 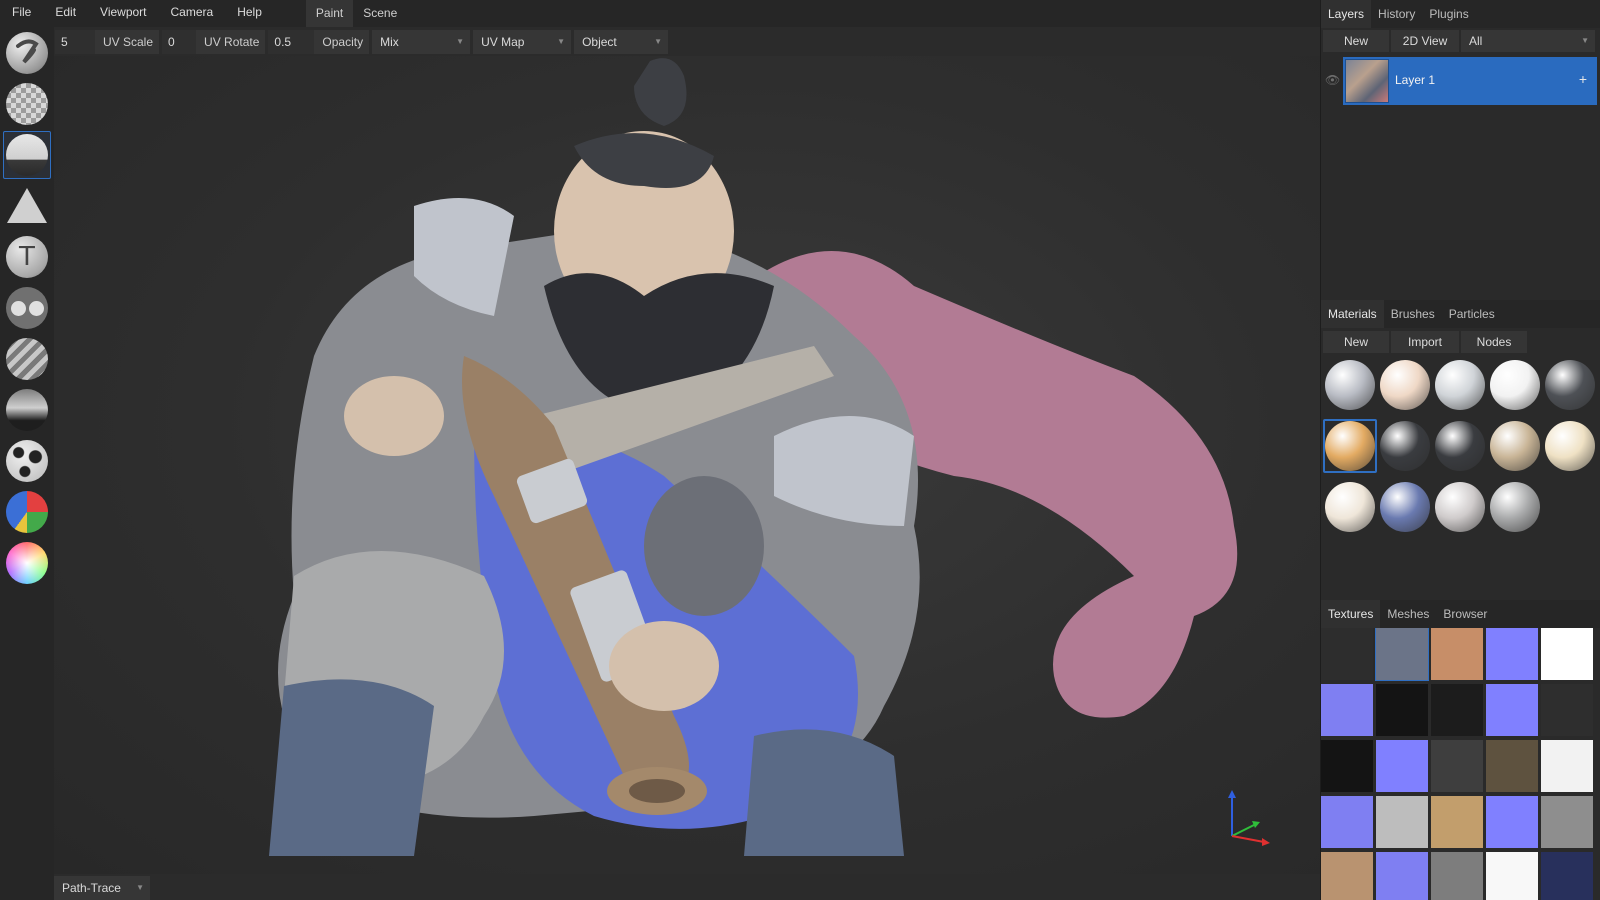 What do you see at coordinates (65, 13) in the screenshot?
I see `menu-edit: Edit` at bounding box center [65, 13].